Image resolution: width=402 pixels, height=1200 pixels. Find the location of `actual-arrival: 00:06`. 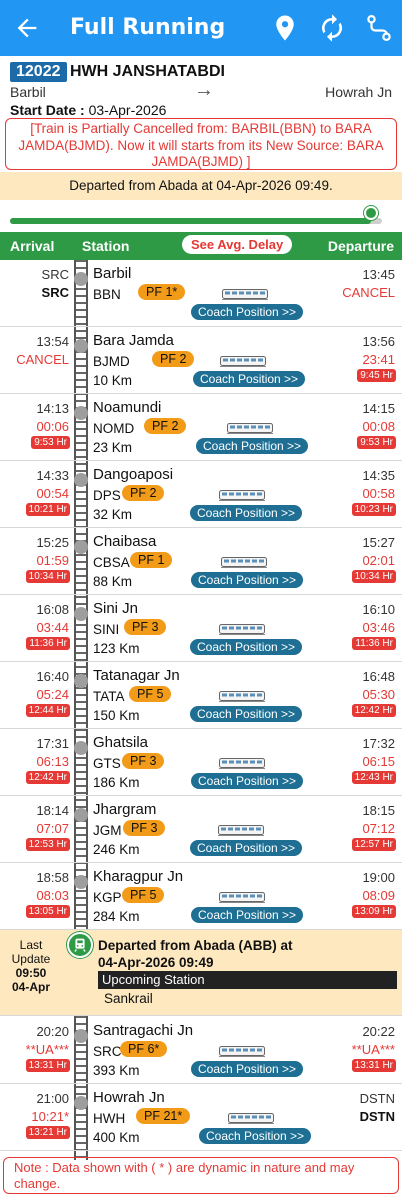

actual-arrival: 00:06 is located at coordinates (52, 426).